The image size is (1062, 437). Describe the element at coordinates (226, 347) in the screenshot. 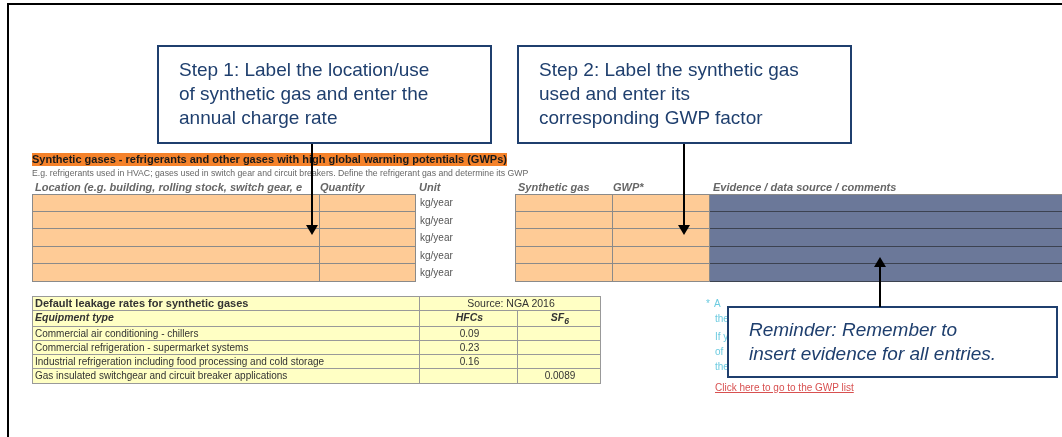

I see `table-cell: Commercial refrigeration - supermarket systems` at that location.